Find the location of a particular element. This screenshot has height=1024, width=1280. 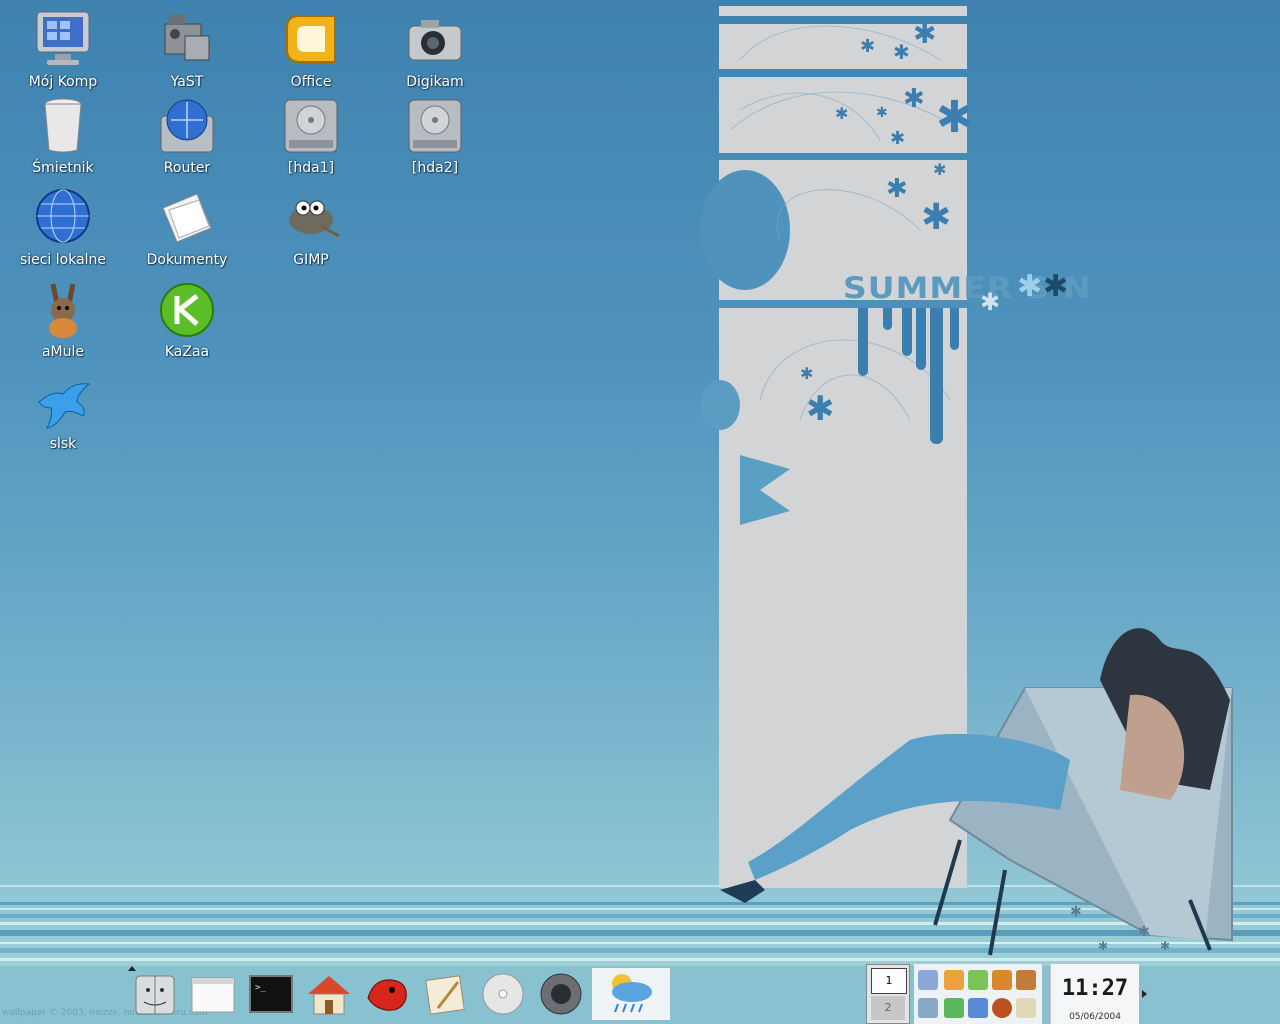

launcher-paint is located at coordinates (445, 994).